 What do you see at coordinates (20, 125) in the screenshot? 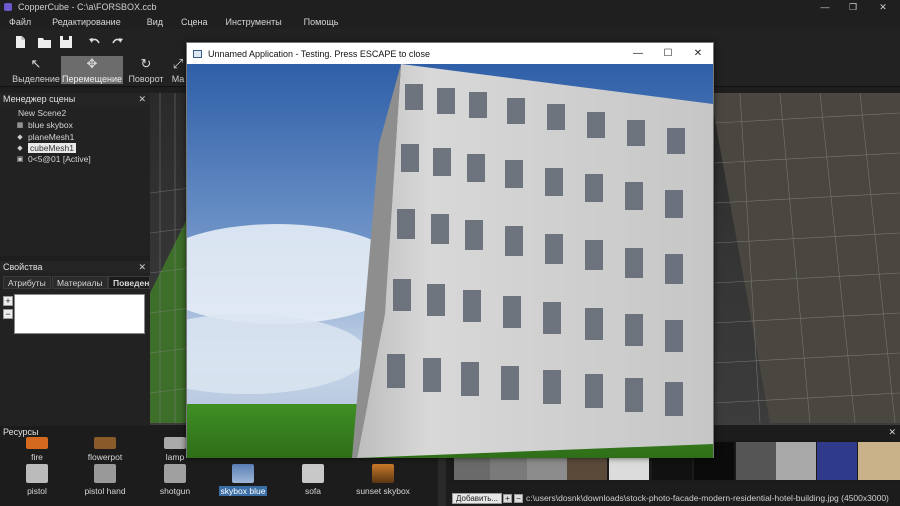
I see `skybox-node-icon: ▦` at bounding box center [20, 125].